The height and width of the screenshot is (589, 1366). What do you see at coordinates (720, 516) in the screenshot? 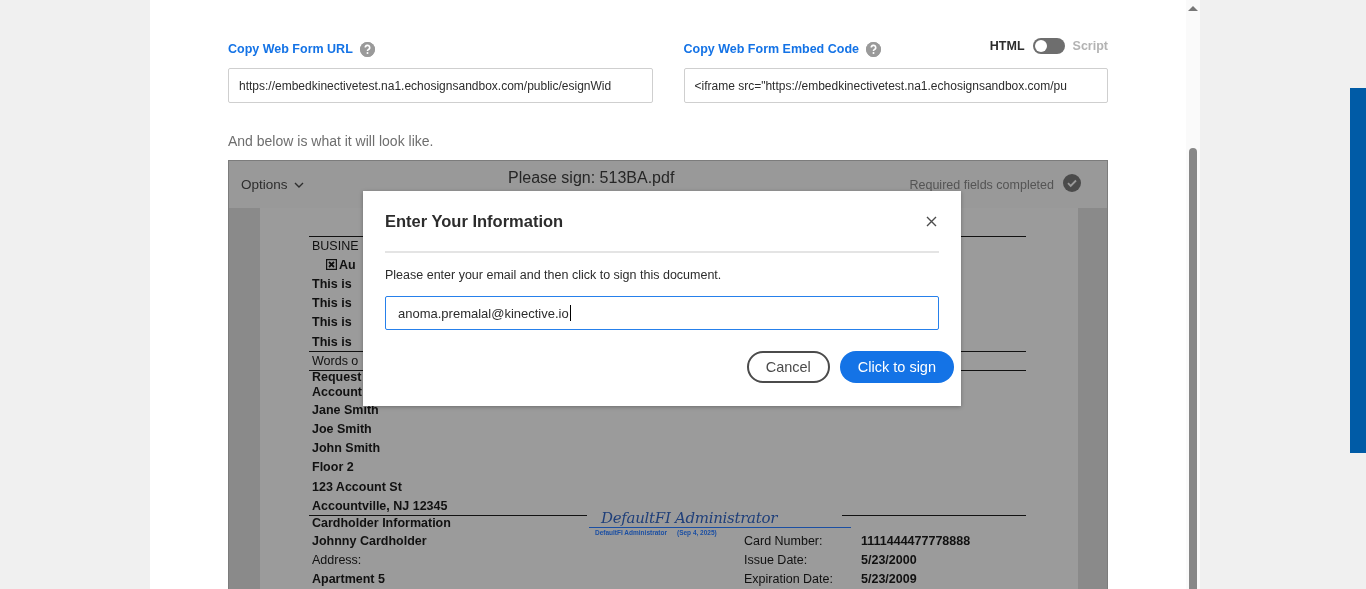
I see `signature: DefaultFI Administrator` at bounding box center [720, 516].